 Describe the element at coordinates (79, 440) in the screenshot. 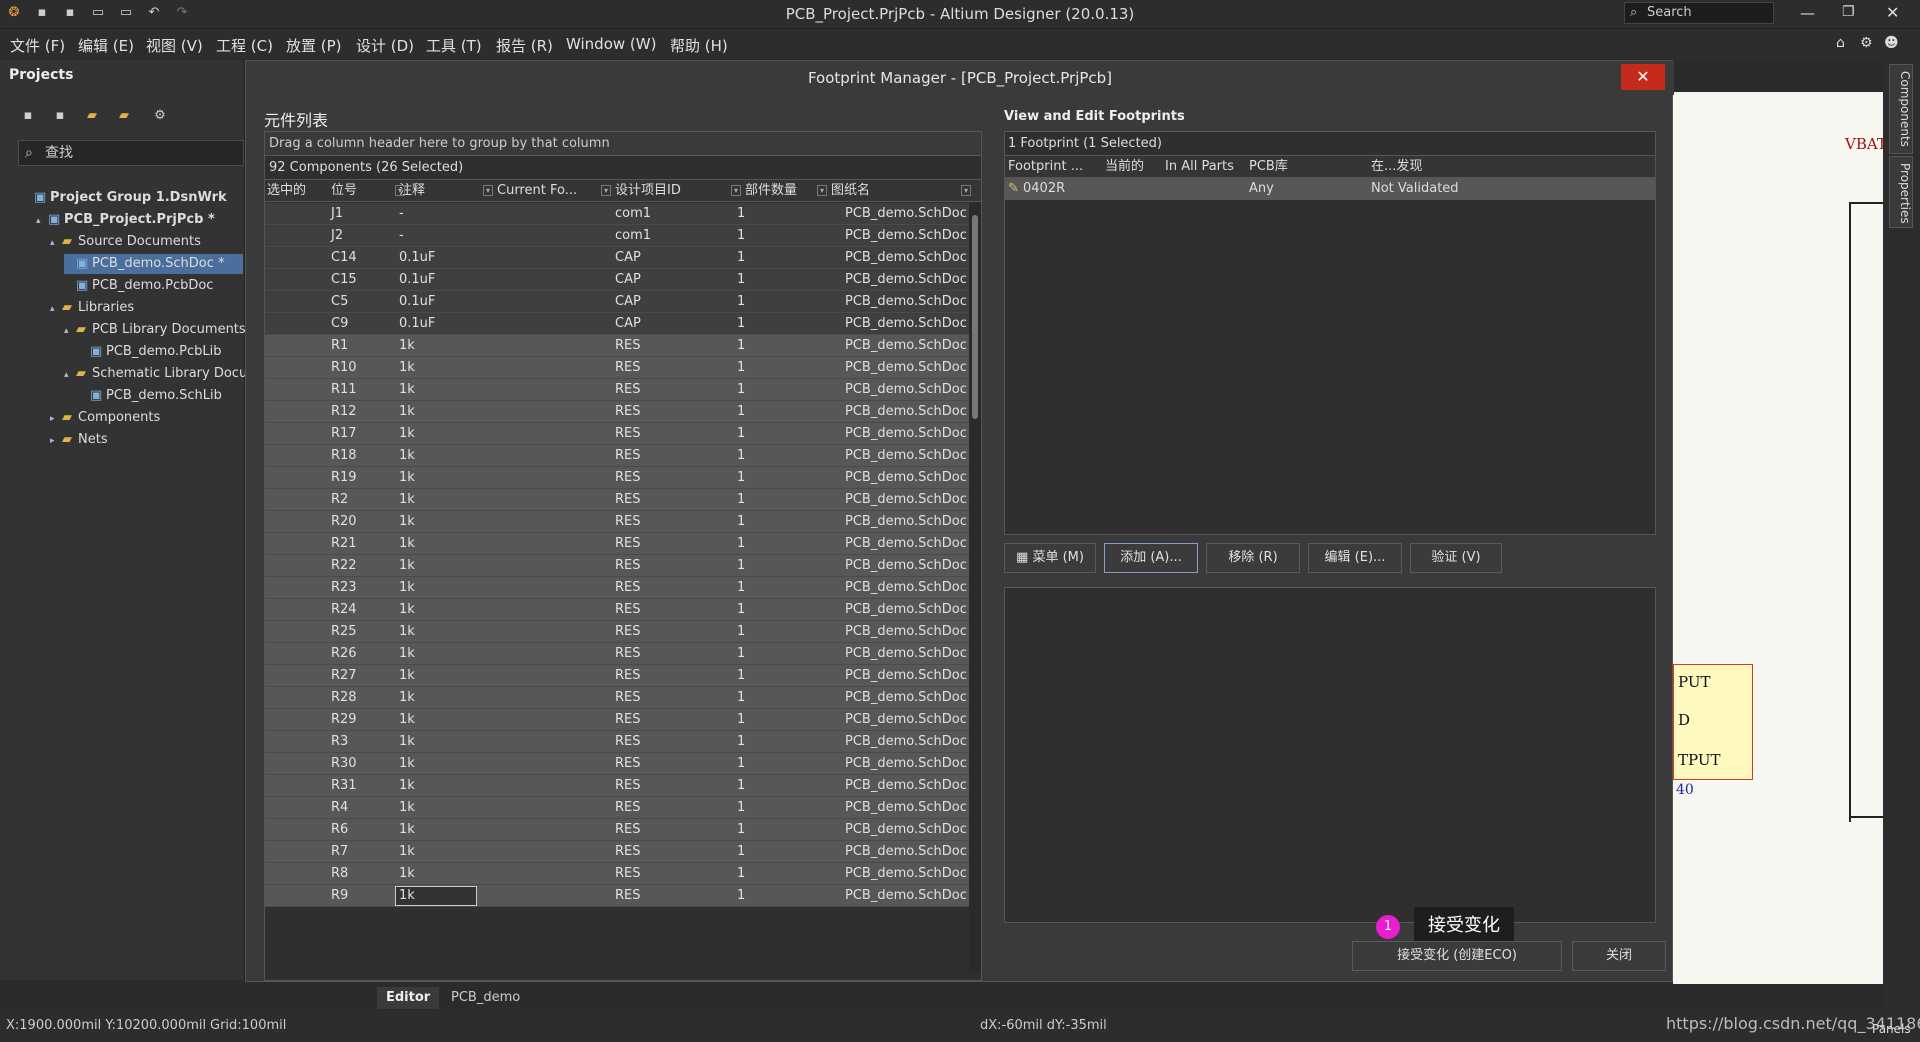

I see `tree-item: ▸ ▰ Nets` at that location.